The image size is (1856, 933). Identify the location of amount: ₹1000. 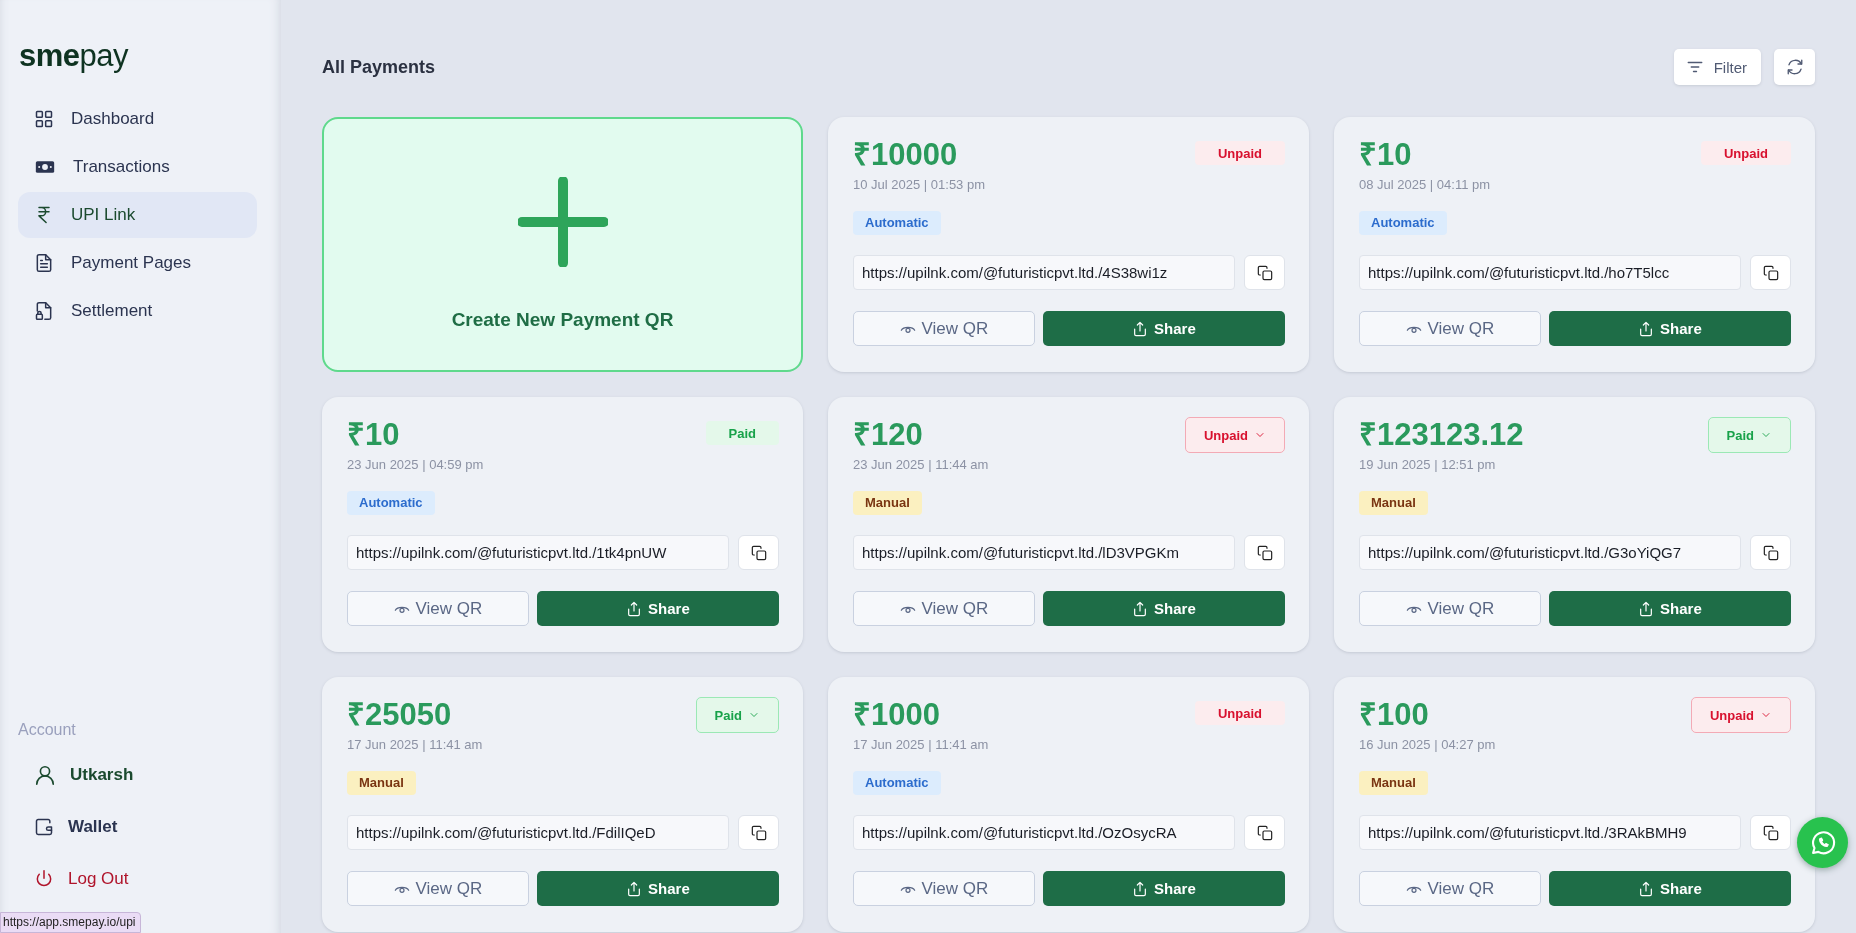
(896, 715).